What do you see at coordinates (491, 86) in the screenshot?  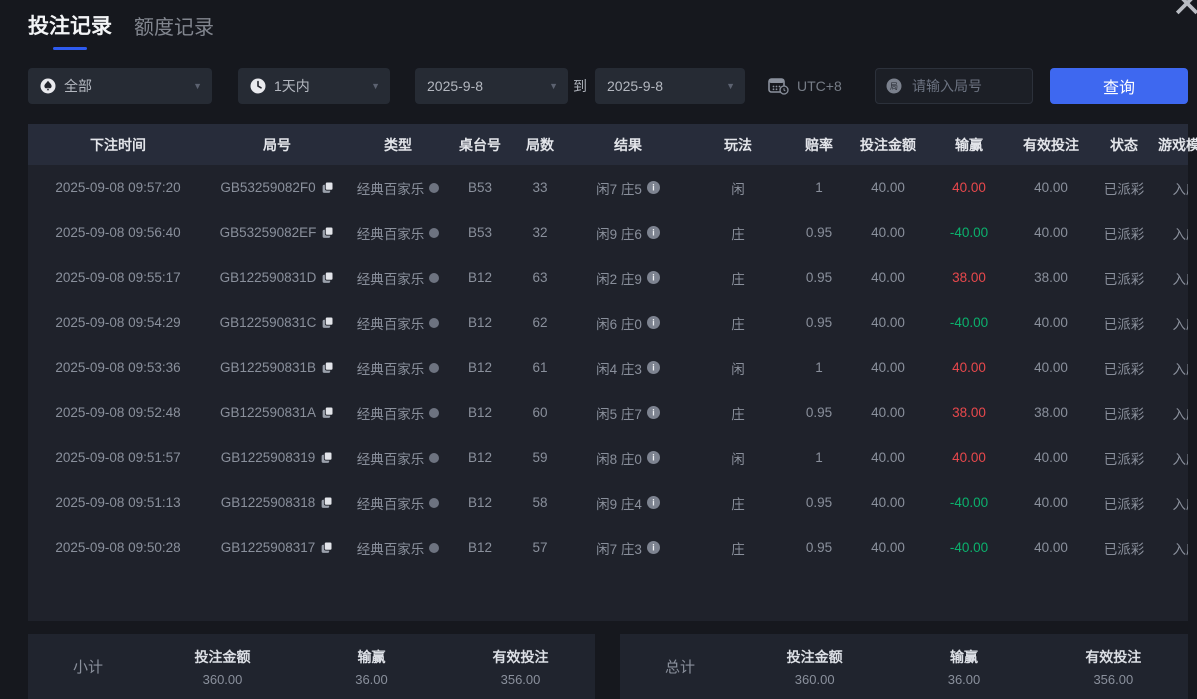 I see `date-from-dropdown: 2025-9-8 ▼` at bounding box center [491, 86].